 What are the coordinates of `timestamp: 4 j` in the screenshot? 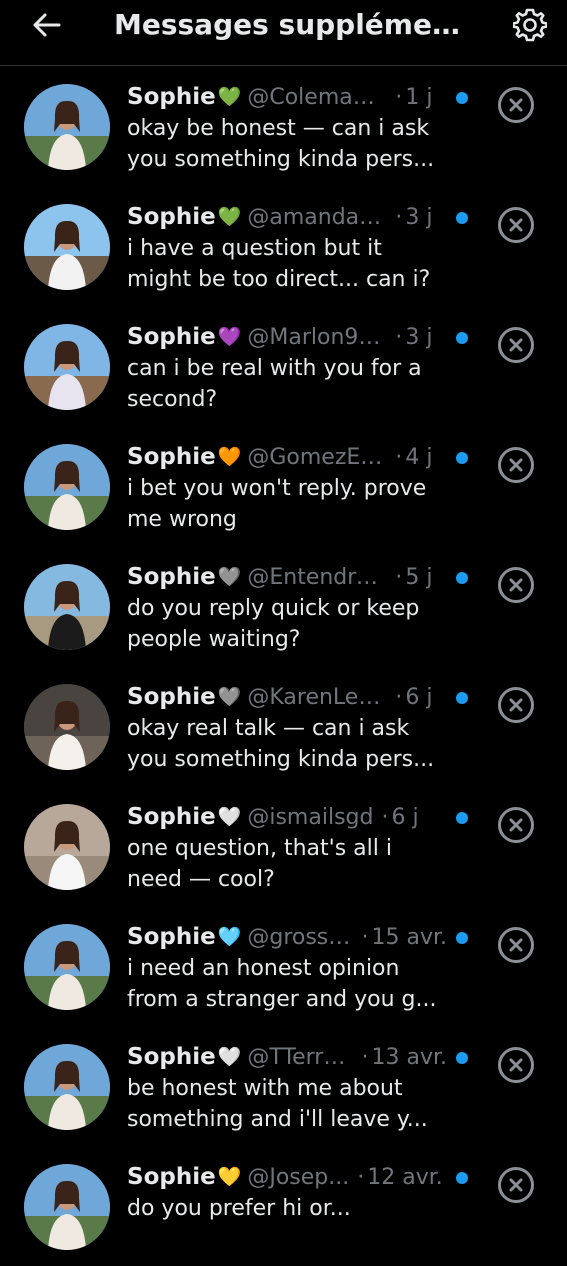 It's located at (419, 457).